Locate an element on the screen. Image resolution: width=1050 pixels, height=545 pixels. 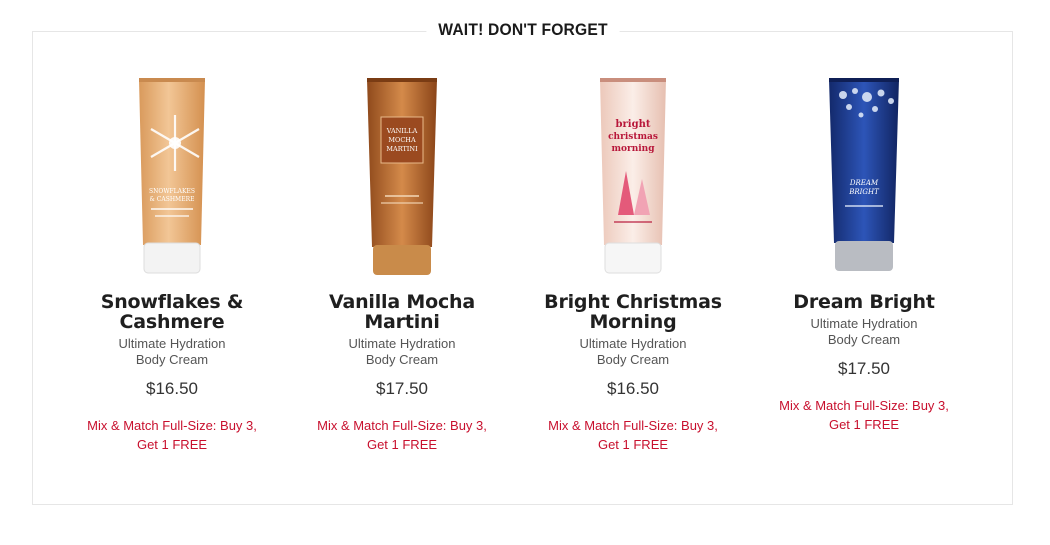
svg-text: christmas is located at coordinates (633, 137).